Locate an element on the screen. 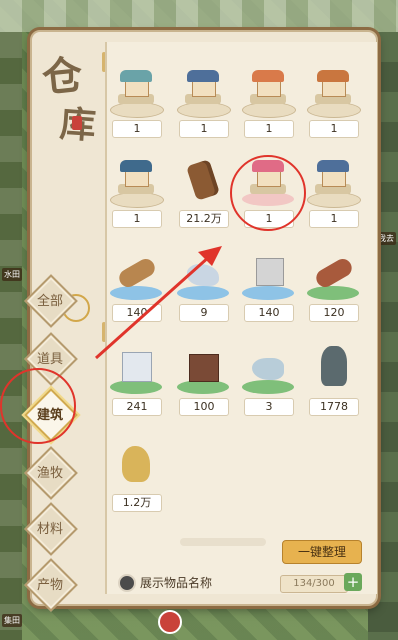 This screenshot has width=398, height=640. avatar-badge-icon is located at coordinates (170, 622).